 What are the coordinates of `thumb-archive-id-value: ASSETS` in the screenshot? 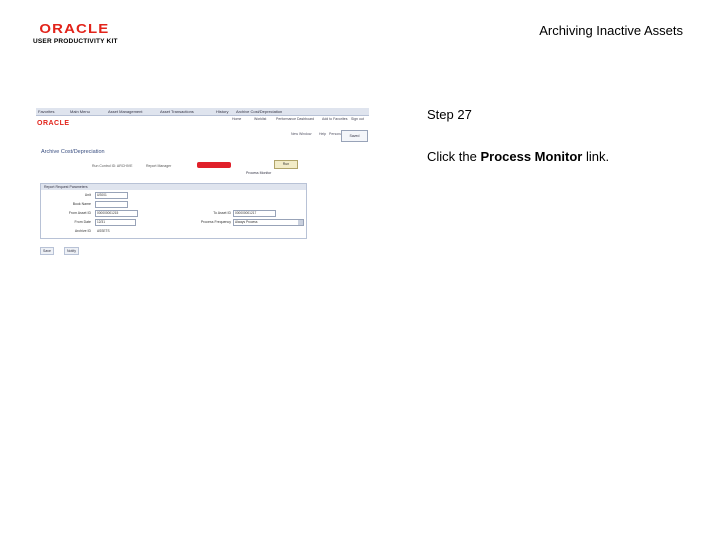 It's located at (111, 231).